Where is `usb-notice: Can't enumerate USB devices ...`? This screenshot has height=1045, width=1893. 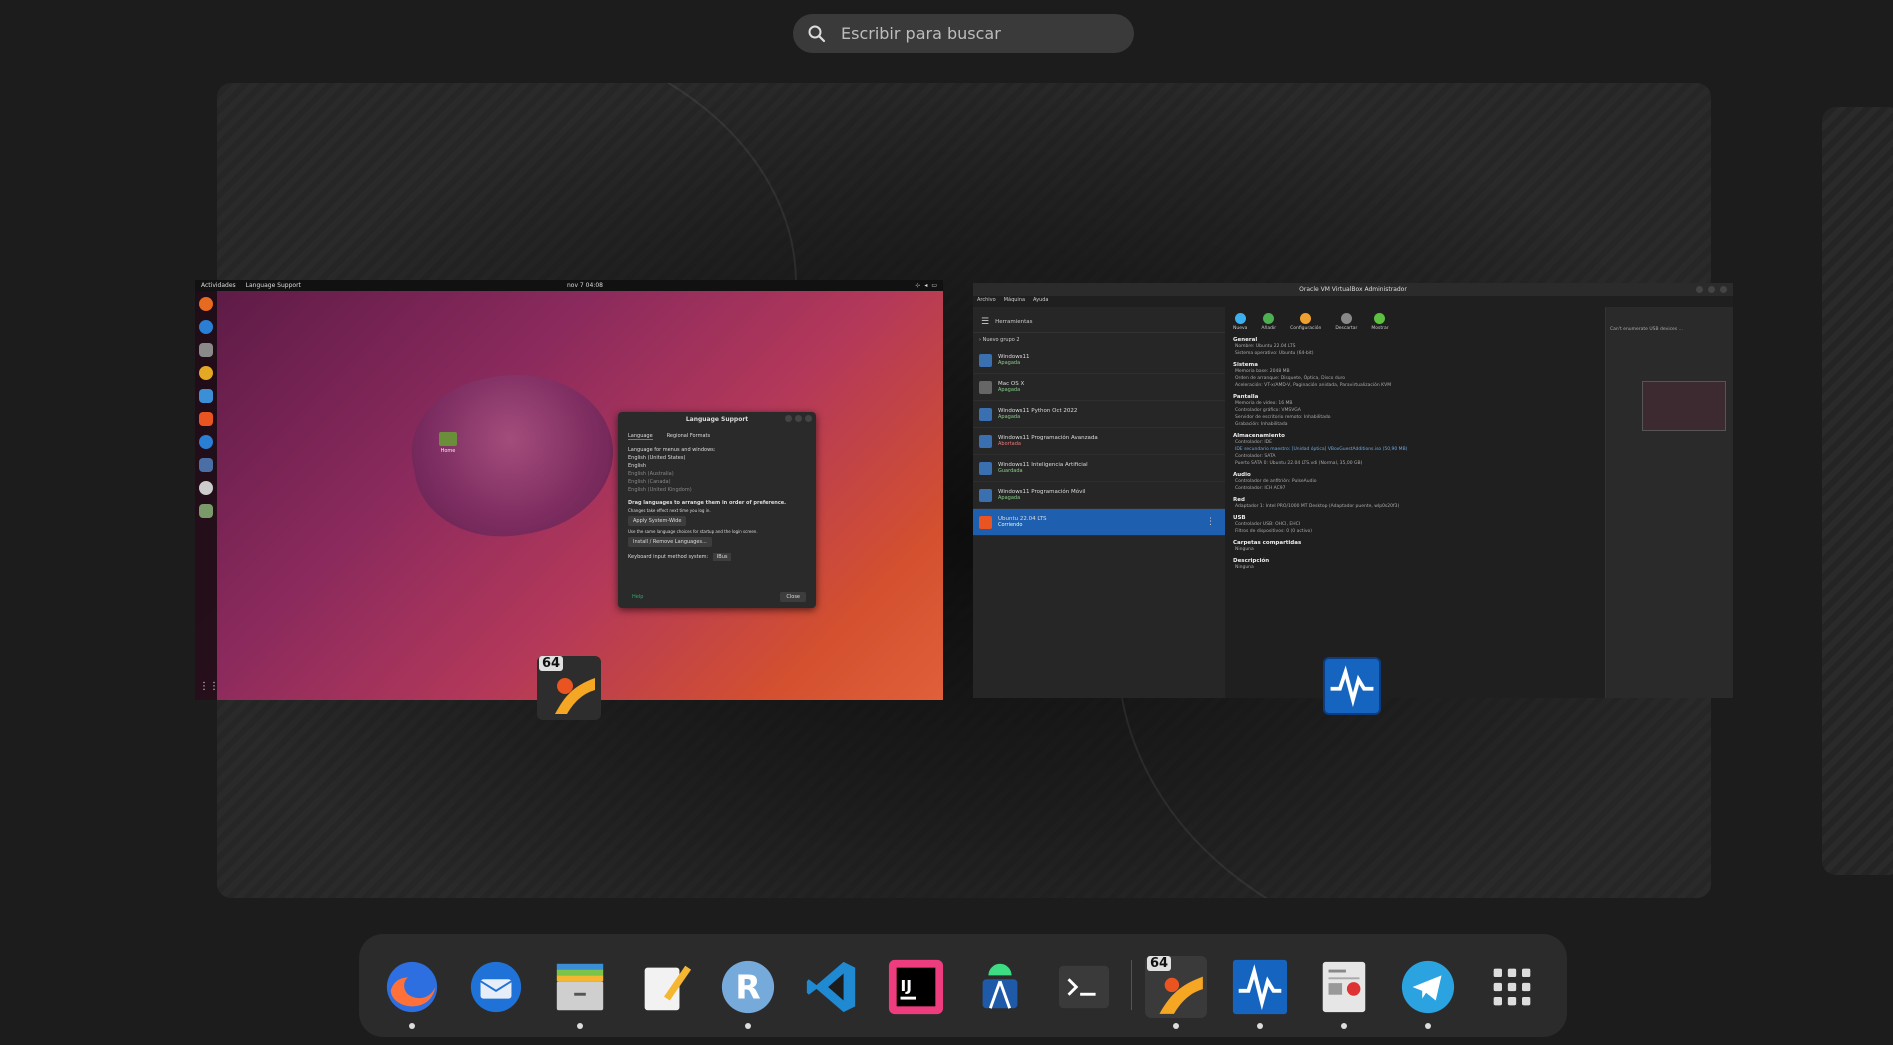
usb-notice: Can't enumerate USB devices ... is located at coordinates (1669, 319).